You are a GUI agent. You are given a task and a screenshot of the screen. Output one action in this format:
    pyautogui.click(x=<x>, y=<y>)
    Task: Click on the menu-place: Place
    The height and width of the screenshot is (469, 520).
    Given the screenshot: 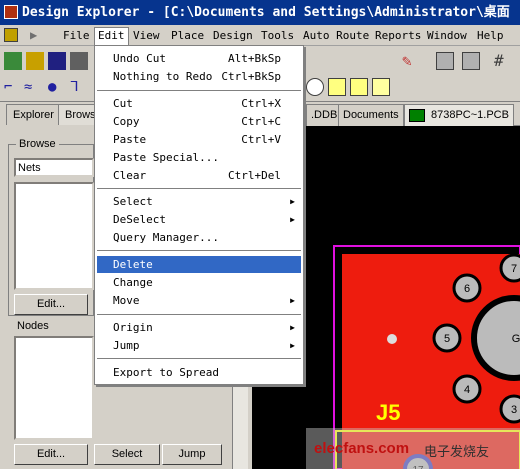 What is the action you would take?
    pyautogui.click(x=187, y=36)
    